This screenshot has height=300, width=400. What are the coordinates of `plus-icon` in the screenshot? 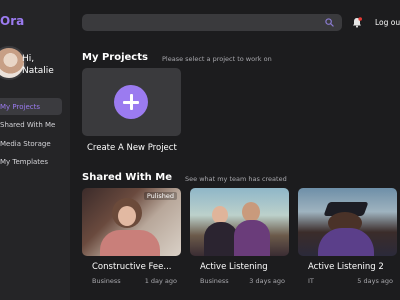 It's located at (131, 102).